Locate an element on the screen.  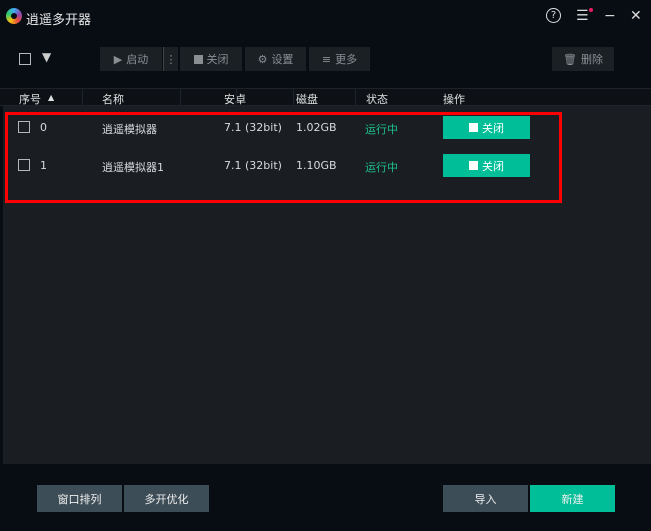
col-index: 序号 is located at coordinates (30, 99).